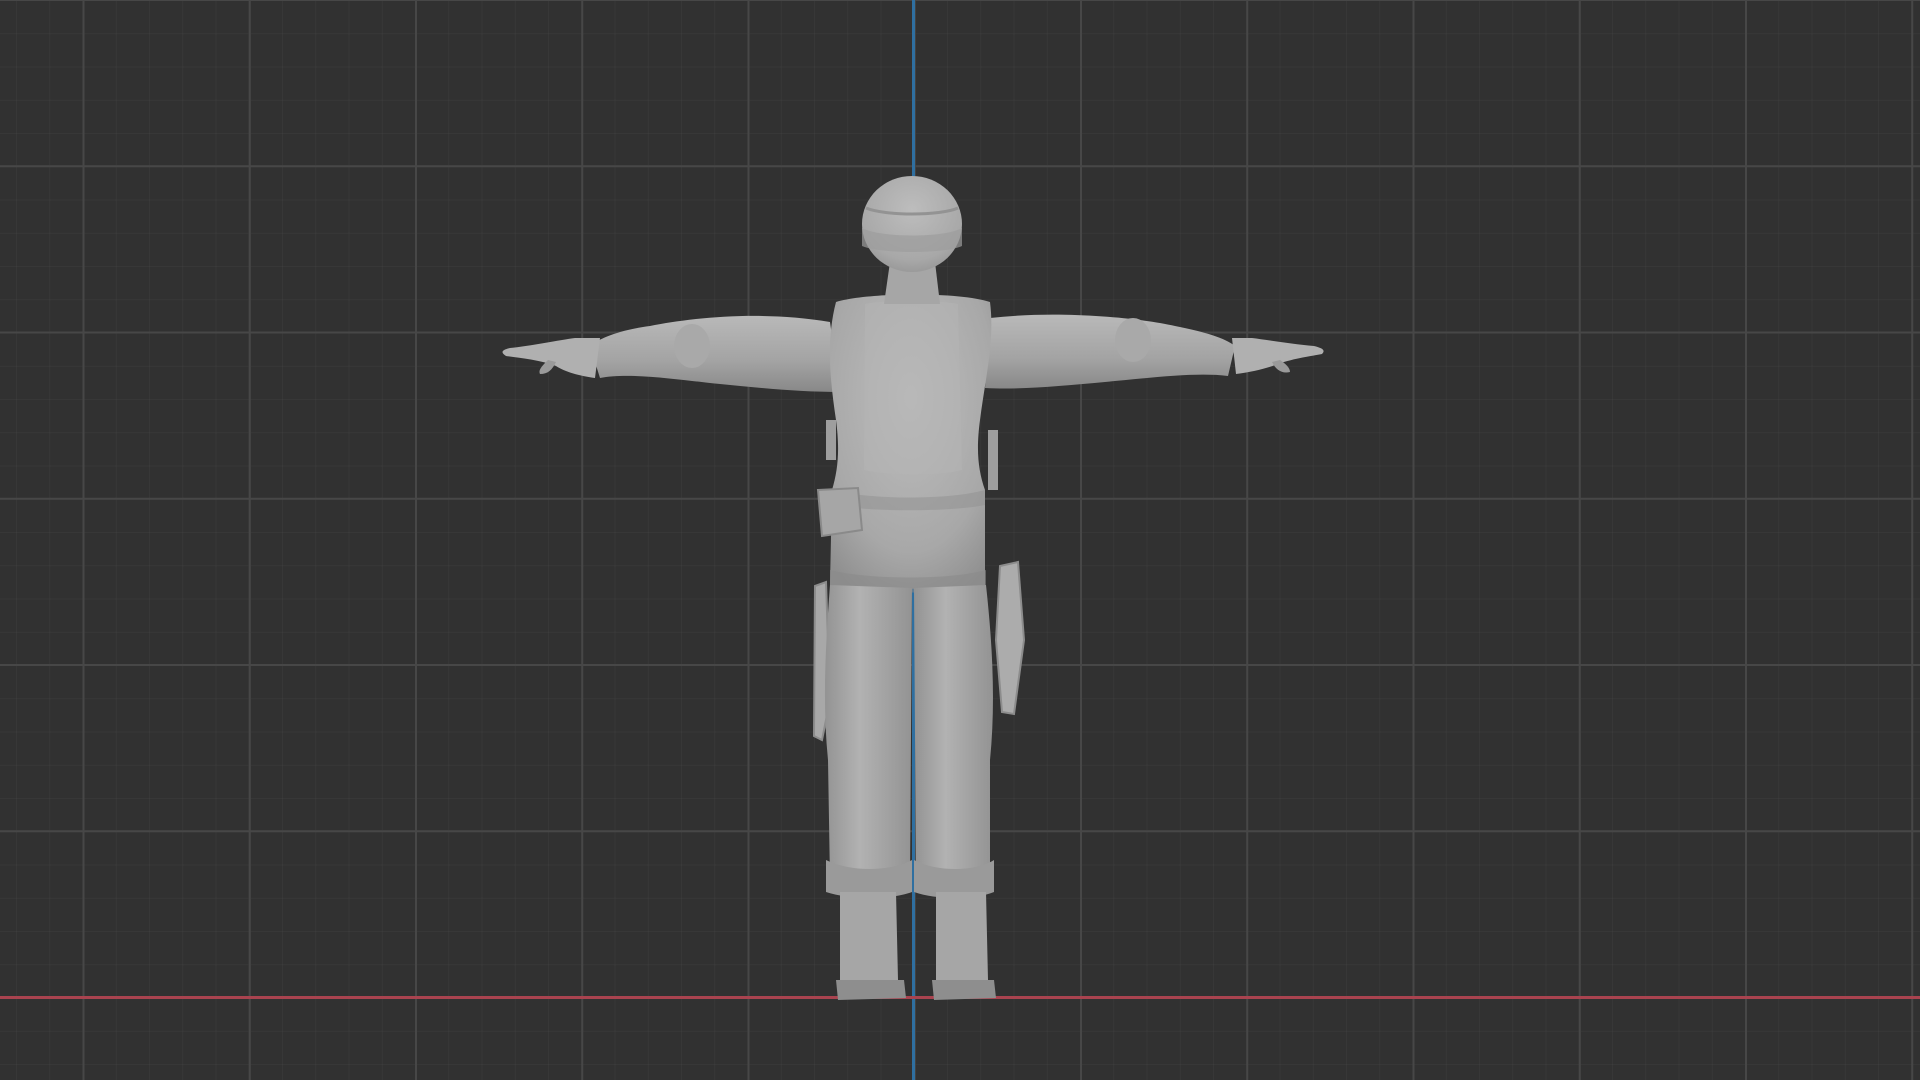 This screenshot has height=1080, width=1920. Describe the element at coordinates (671, 353) in the screenshot. I see `left-arm` at that location.